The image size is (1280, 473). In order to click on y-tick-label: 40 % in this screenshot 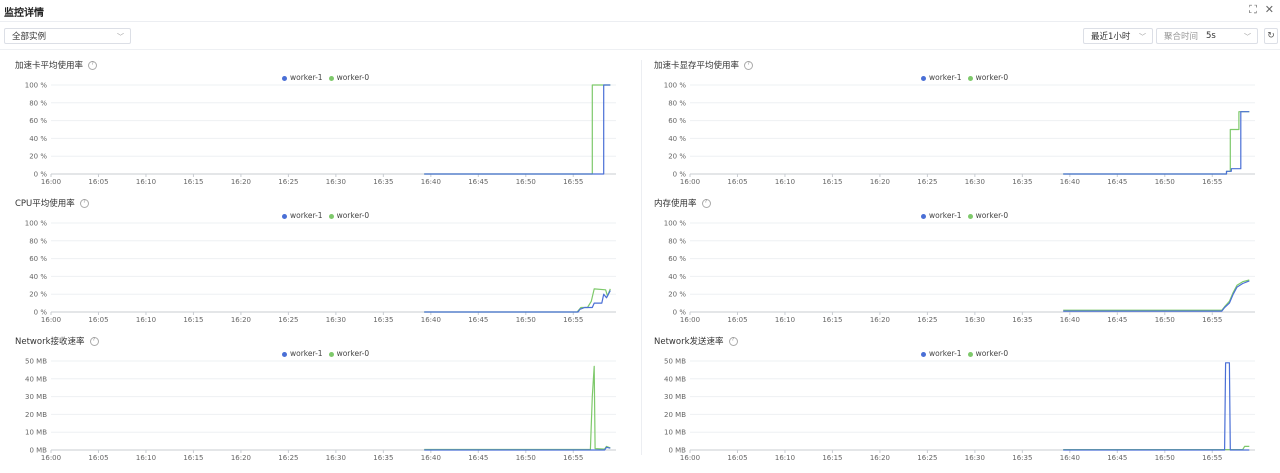, I will do `click(677, 277)`.